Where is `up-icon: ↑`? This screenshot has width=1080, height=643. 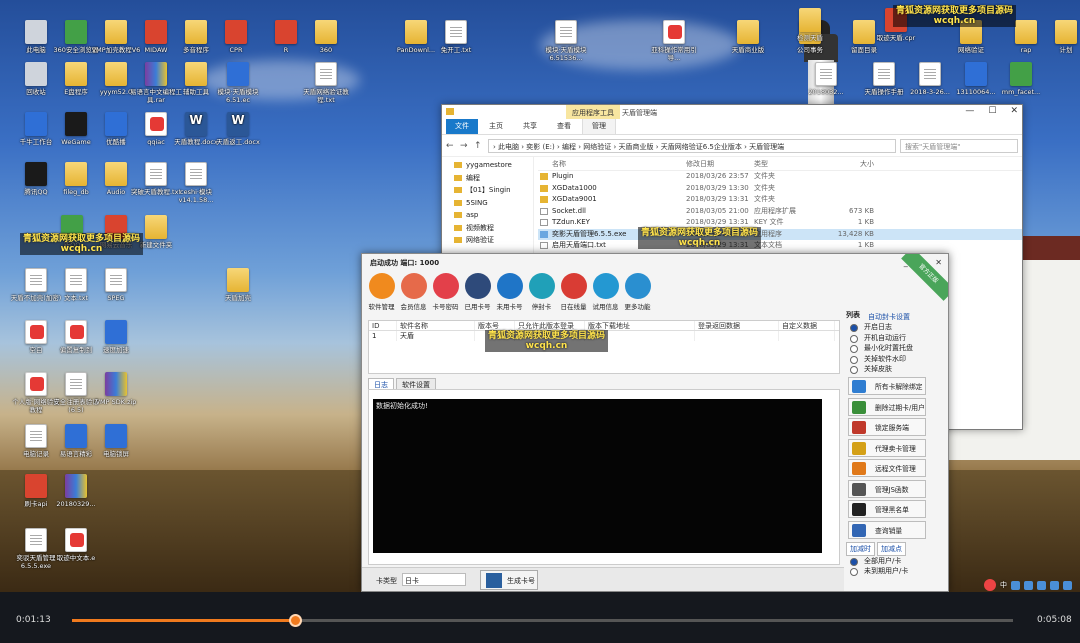
up-icon: ↑ is located at coordinates (479, 146).